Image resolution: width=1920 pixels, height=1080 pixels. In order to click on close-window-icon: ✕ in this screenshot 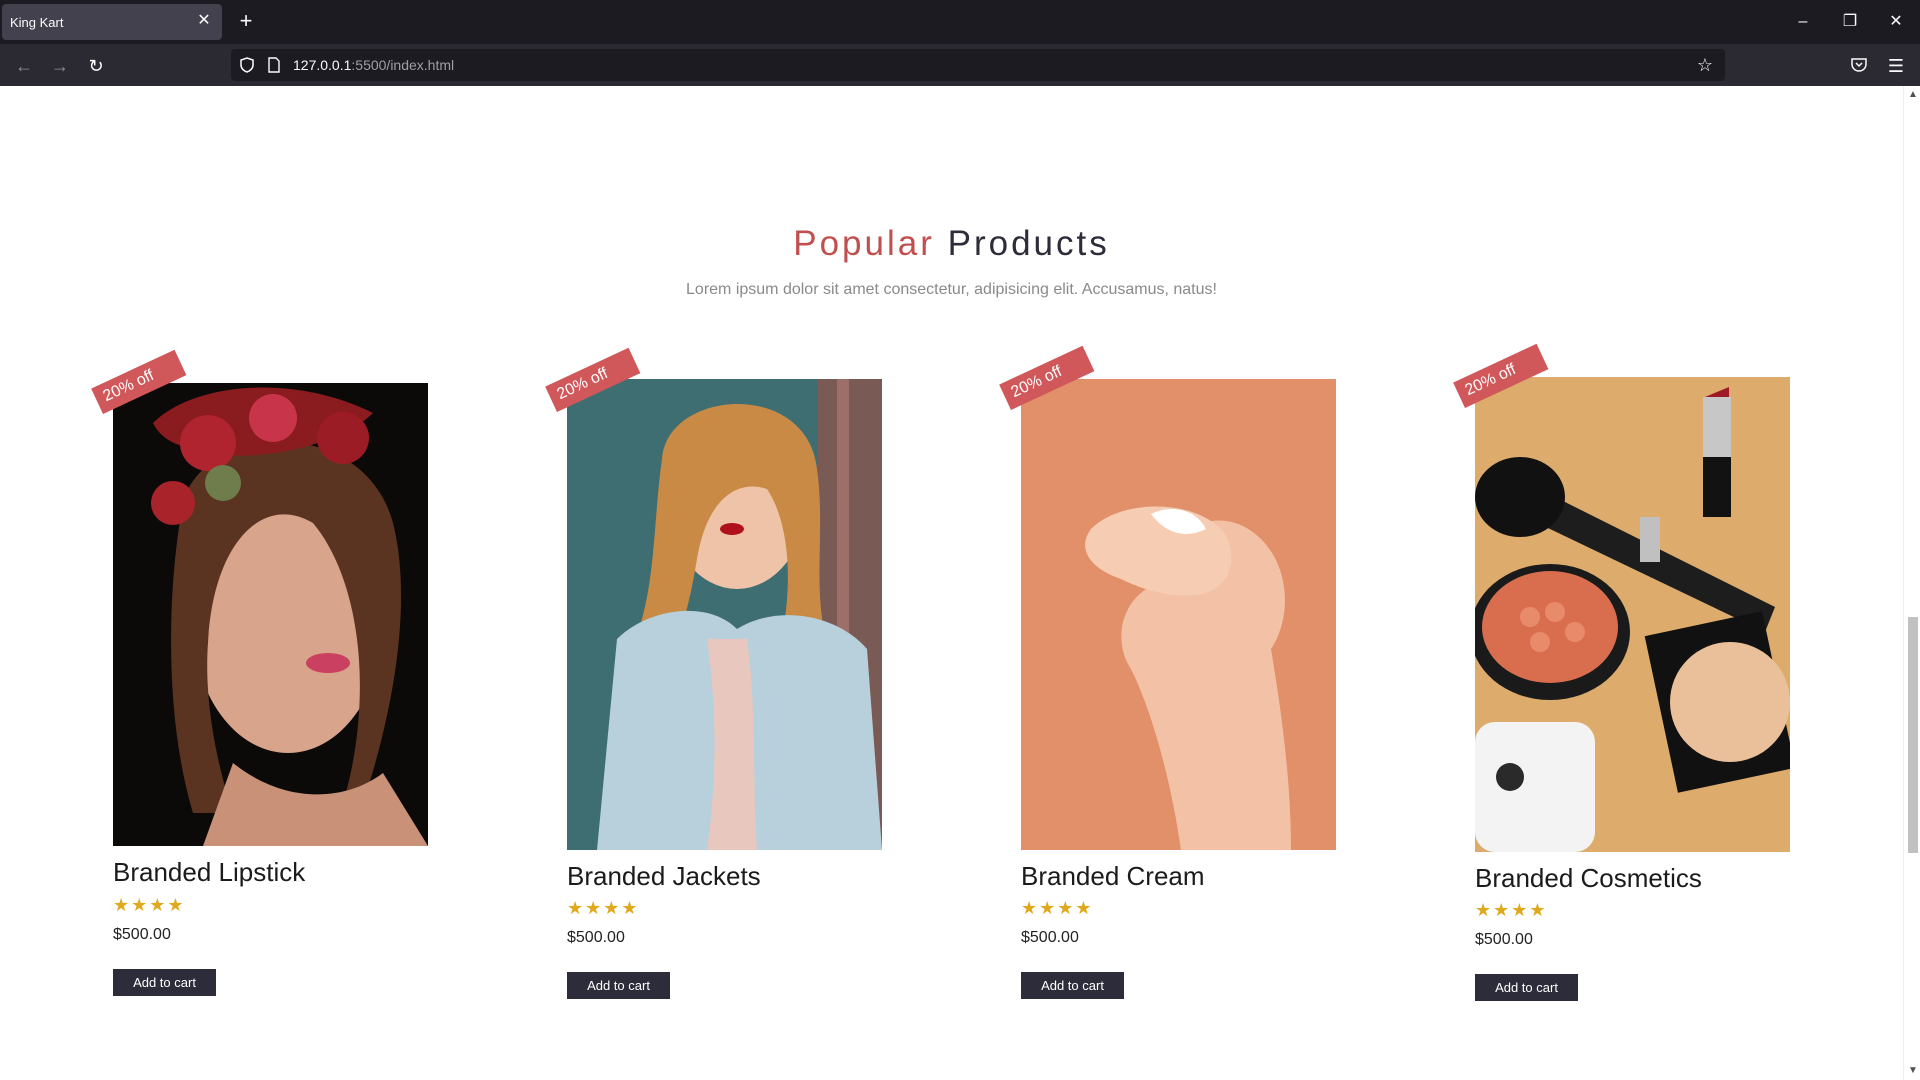, I will do `click(1896, 22)`.